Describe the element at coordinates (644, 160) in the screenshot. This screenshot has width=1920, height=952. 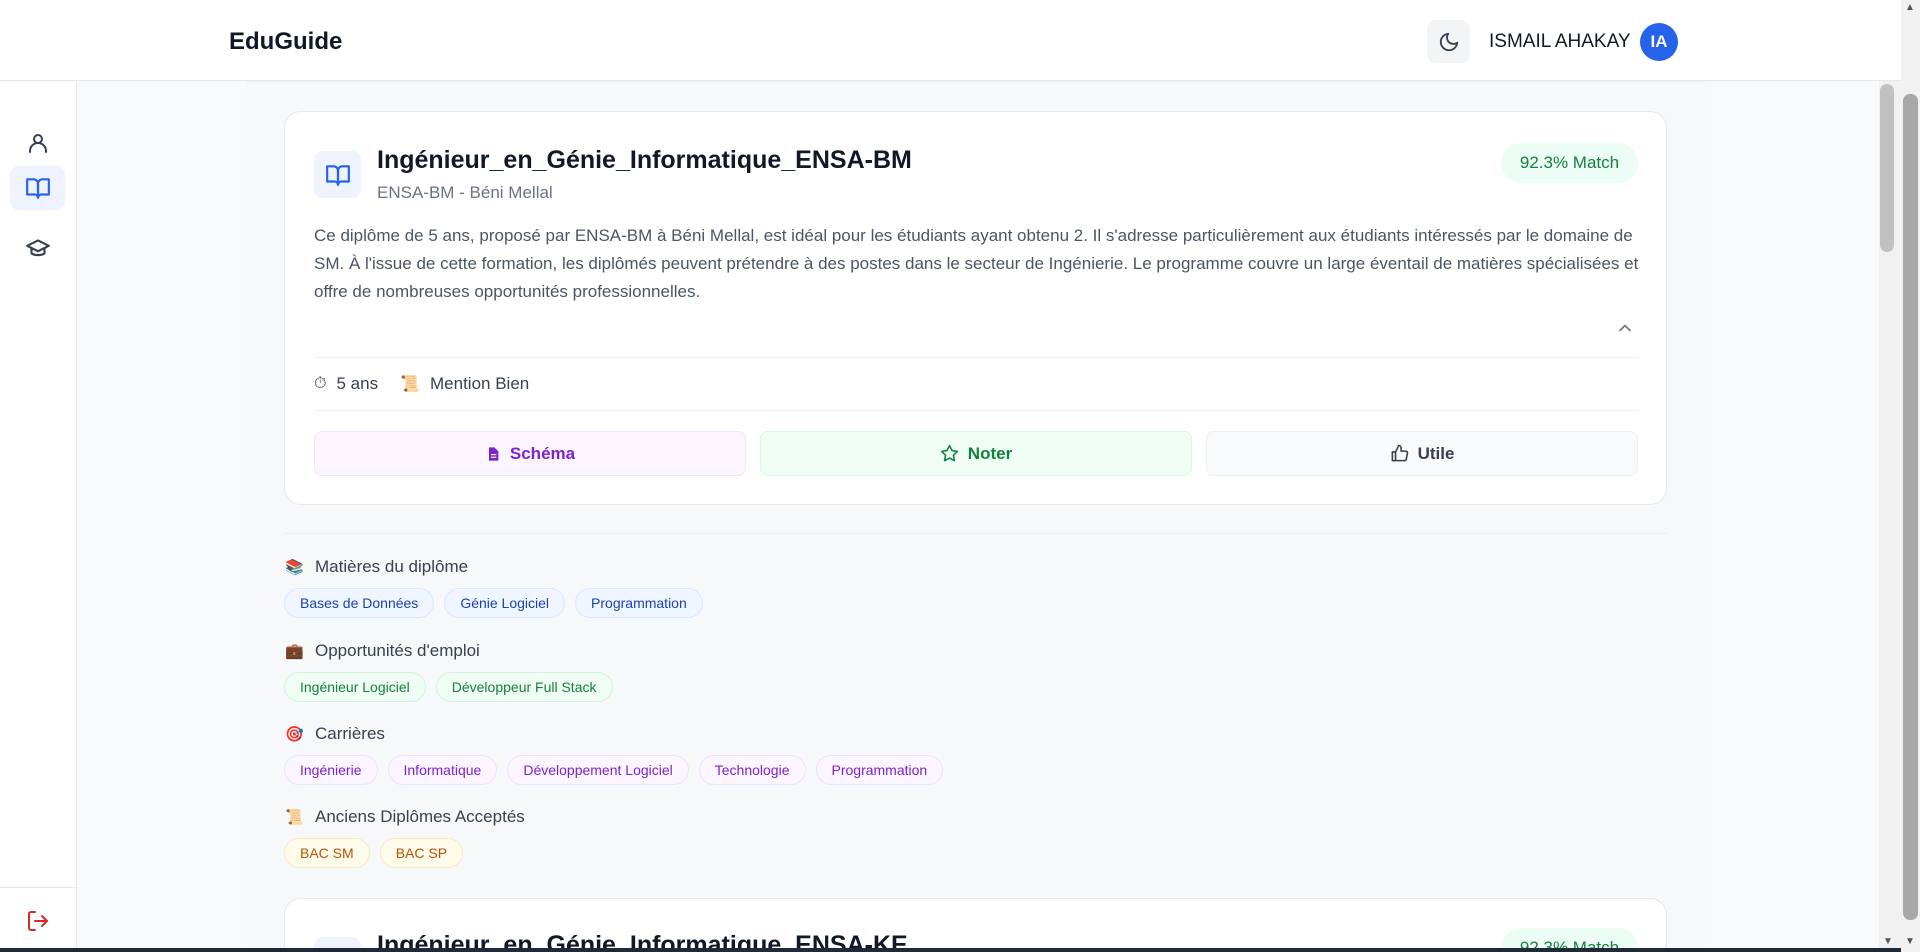
I see `diploma-title: Ingénieur_en_Génie_Informatique_ENSA-BM` at that location.